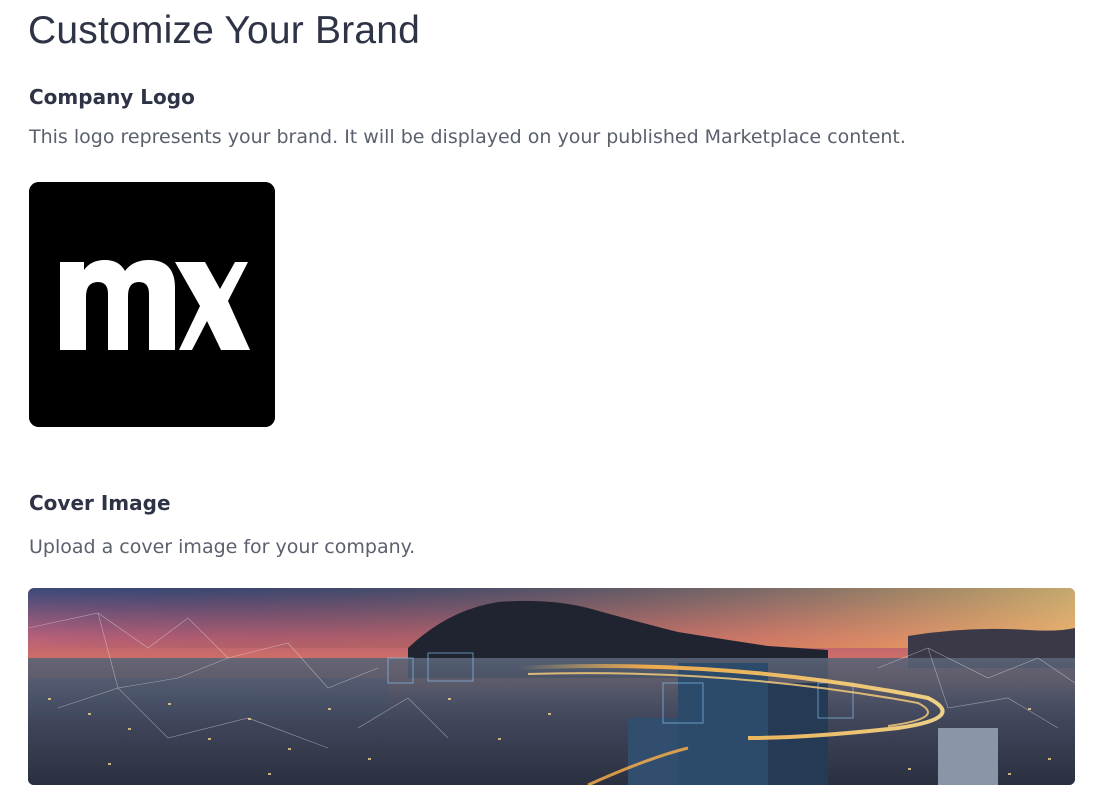 The height and width of the screenshot is (799, 1100). I want to click on cover-image-description: Upload a cover image for your company., so click(222, 547).